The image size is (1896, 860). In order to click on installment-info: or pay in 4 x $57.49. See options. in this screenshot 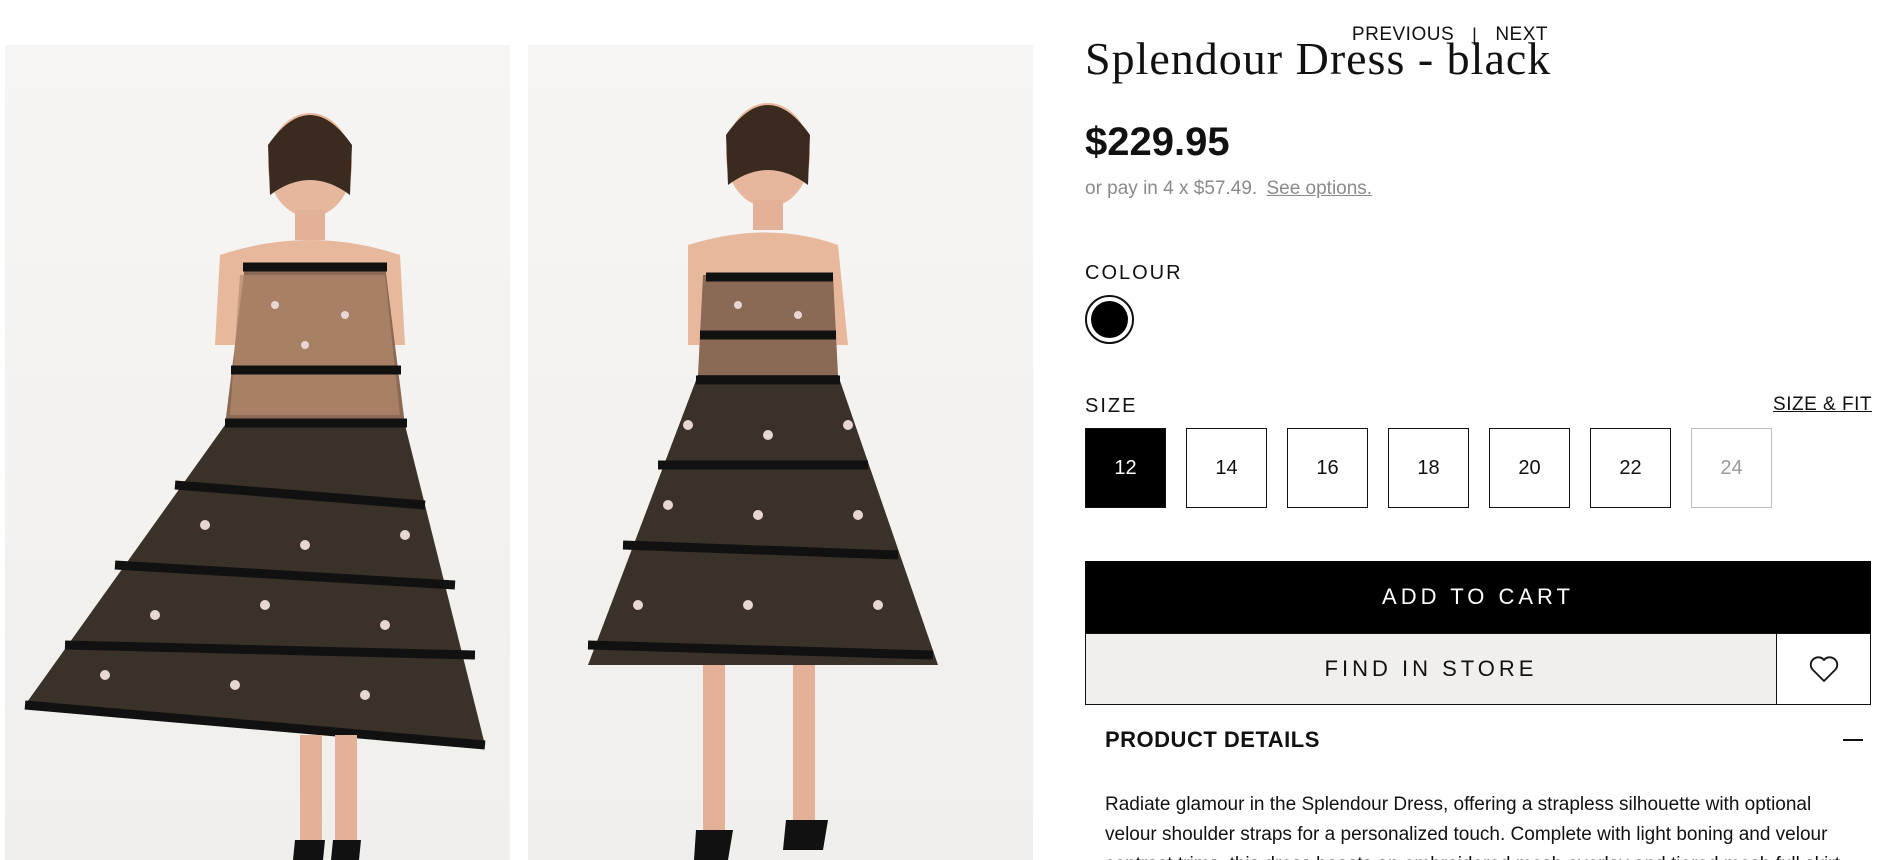, I will do `click(1228, 189)`.